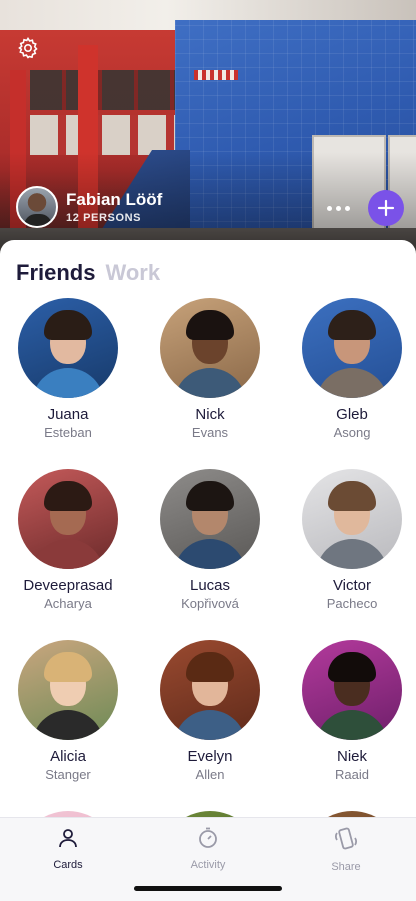  I want to click on person-icon, so click(68, 838).